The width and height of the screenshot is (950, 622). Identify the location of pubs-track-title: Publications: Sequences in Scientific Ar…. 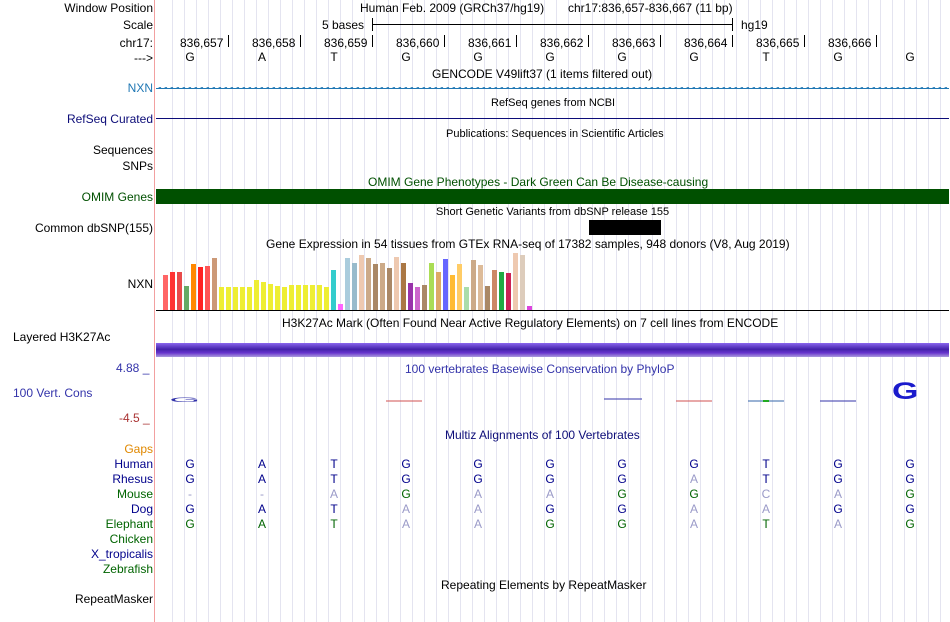
(555, 134).